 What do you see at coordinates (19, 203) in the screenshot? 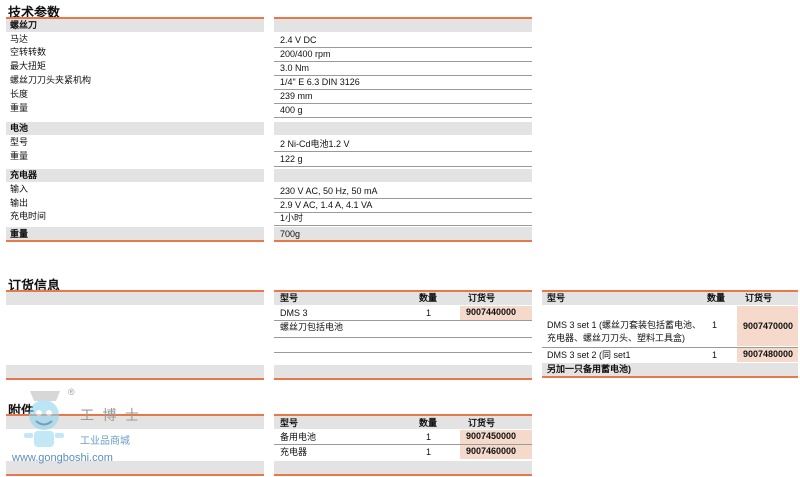
I see `spec-label: 输出` at bounding box center [19, 203].